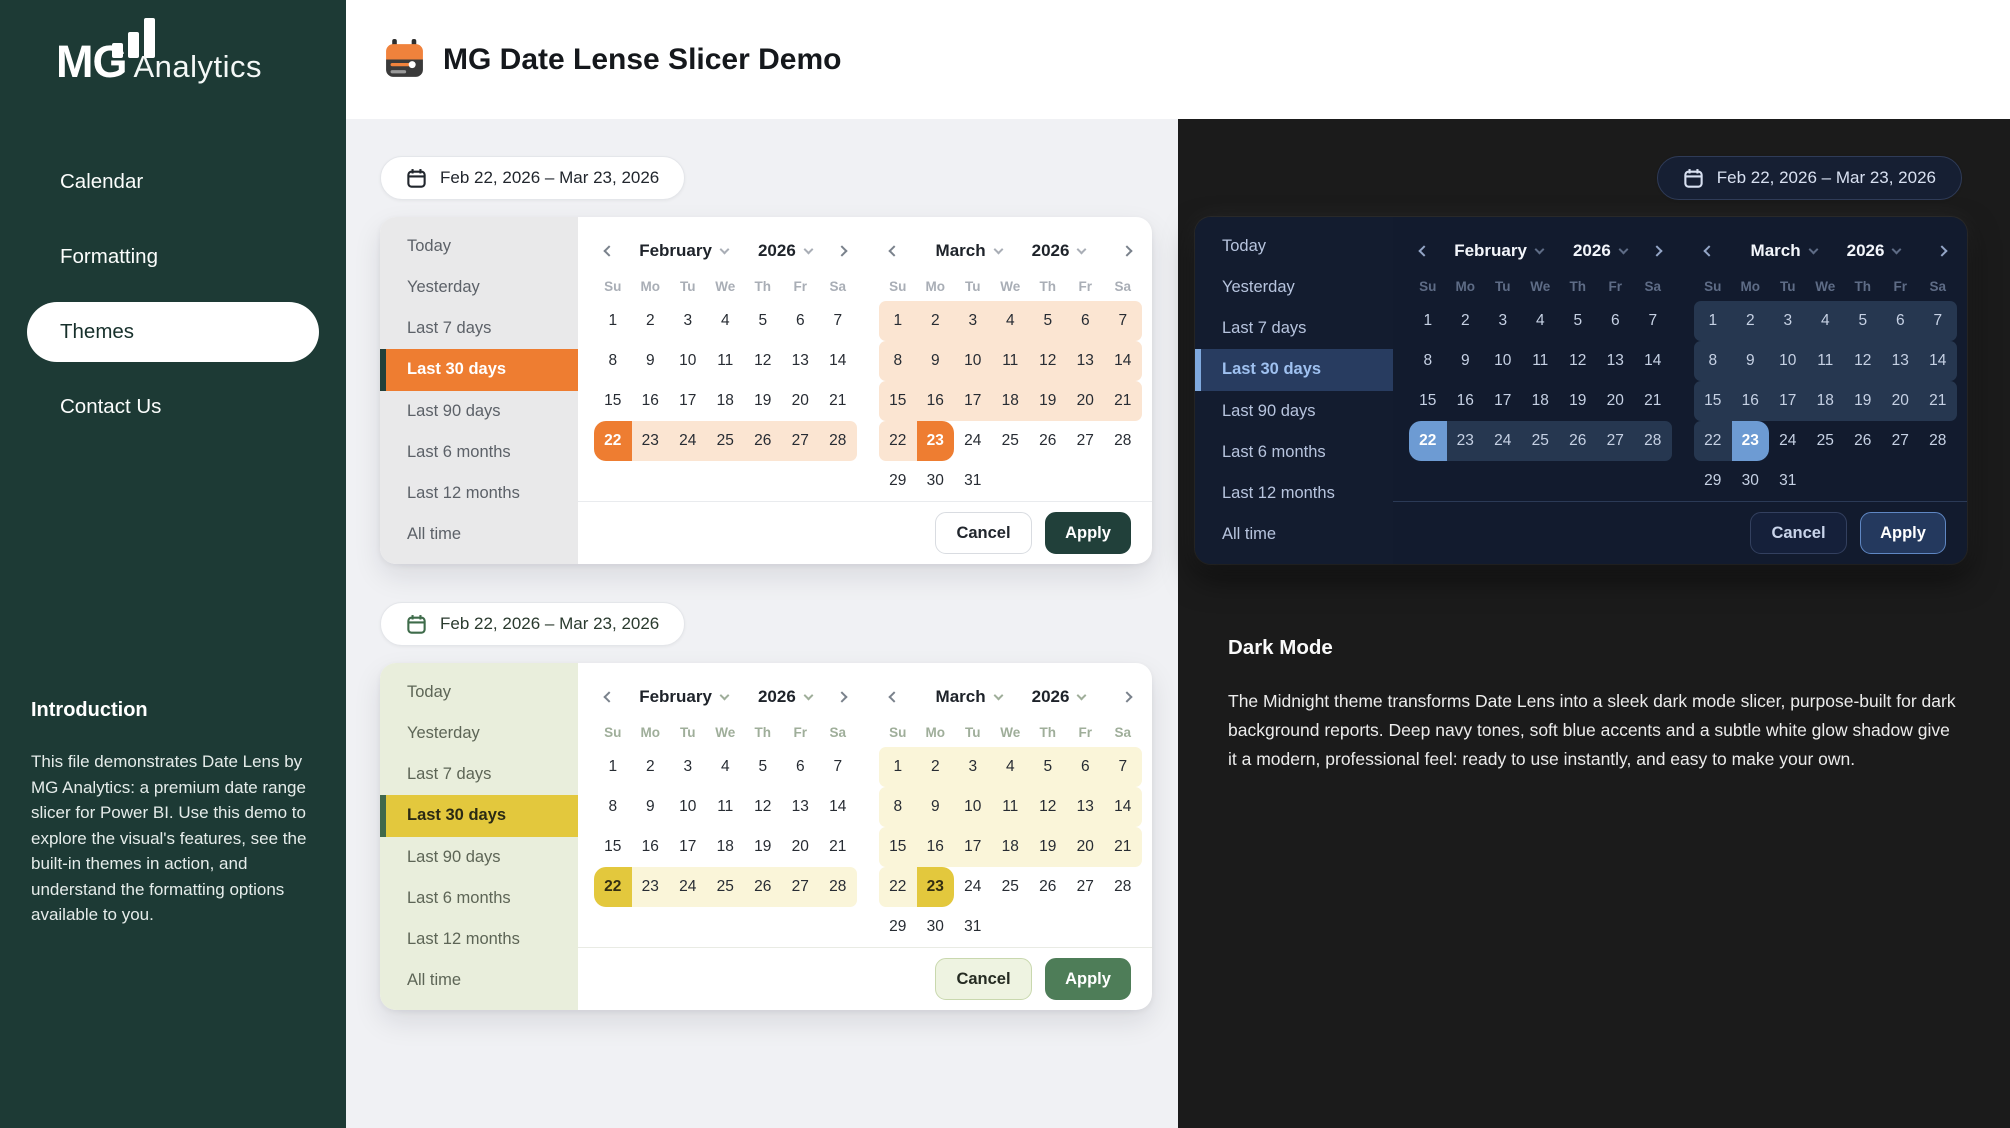 The width and height of the screenshot is (2010, 1128). Describe the element at coordinates (1294, 411) in the screenshot. I see `preset-last-90-days: Last 90 days` at that location.